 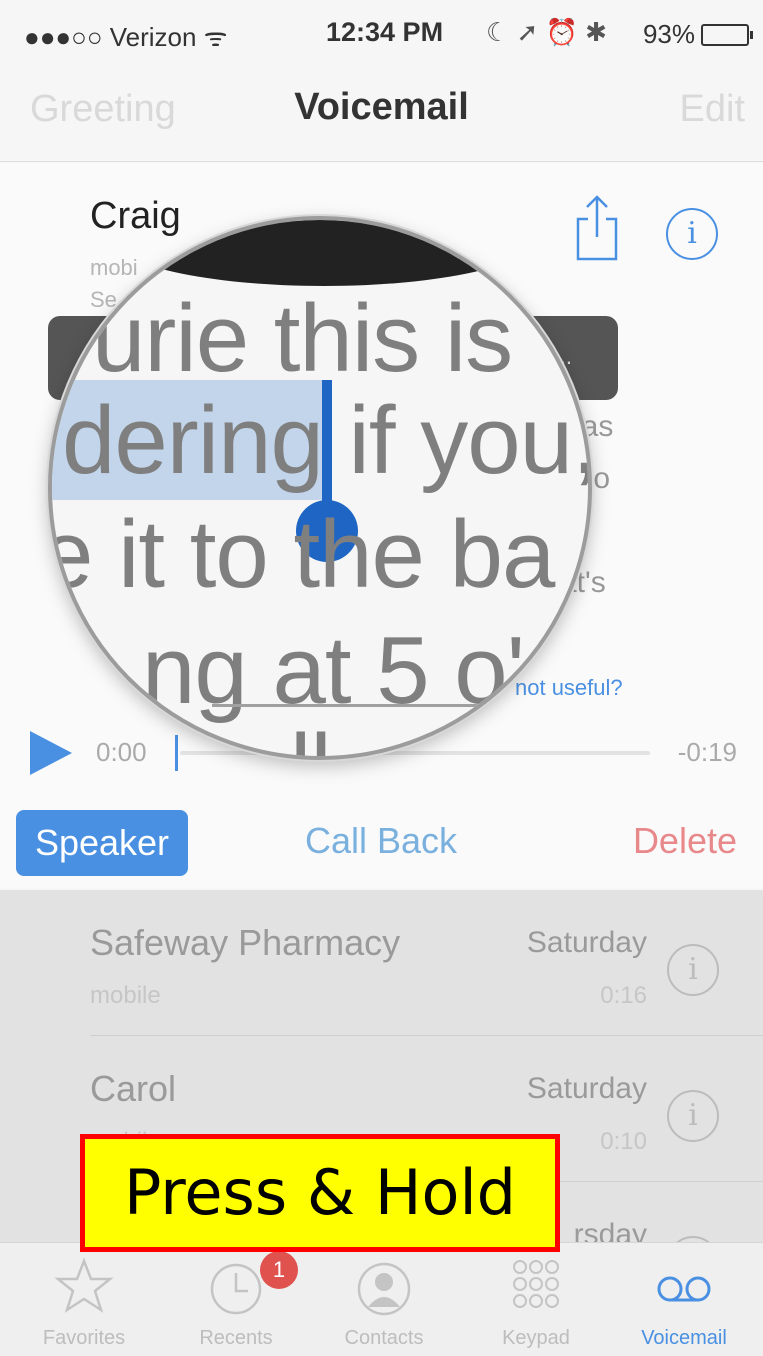 I want to click on tab-label: Favorites, so click(x=84, y=1338).